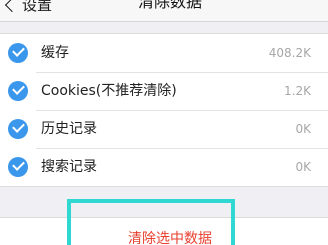 The height and width of the screenshot is (245, 328). I want to click on item-label: 历史记录, so click(69, 129).